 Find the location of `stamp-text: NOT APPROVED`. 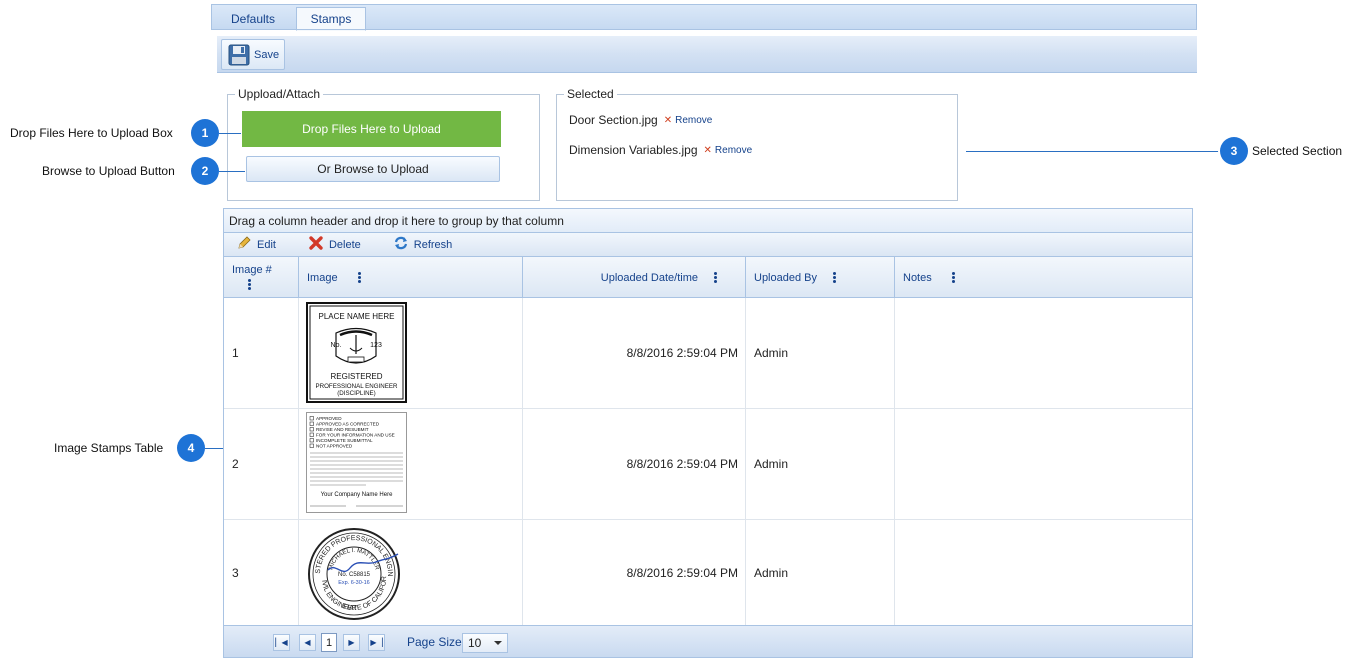

stamp-text: NOT APPROVED is located at coordinates (334, 446).